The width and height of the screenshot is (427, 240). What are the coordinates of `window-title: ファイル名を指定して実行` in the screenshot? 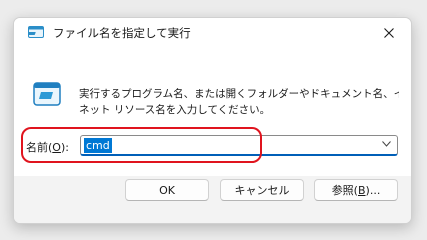 It's located at (122, 33).